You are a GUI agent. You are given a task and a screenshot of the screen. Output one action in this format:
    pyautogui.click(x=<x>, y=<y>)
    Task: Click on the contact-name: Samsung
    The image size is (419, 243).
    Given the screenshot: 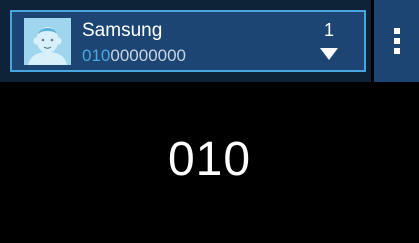 What is the action you would take?
    pyautogui.click(x=122, y=30)
    